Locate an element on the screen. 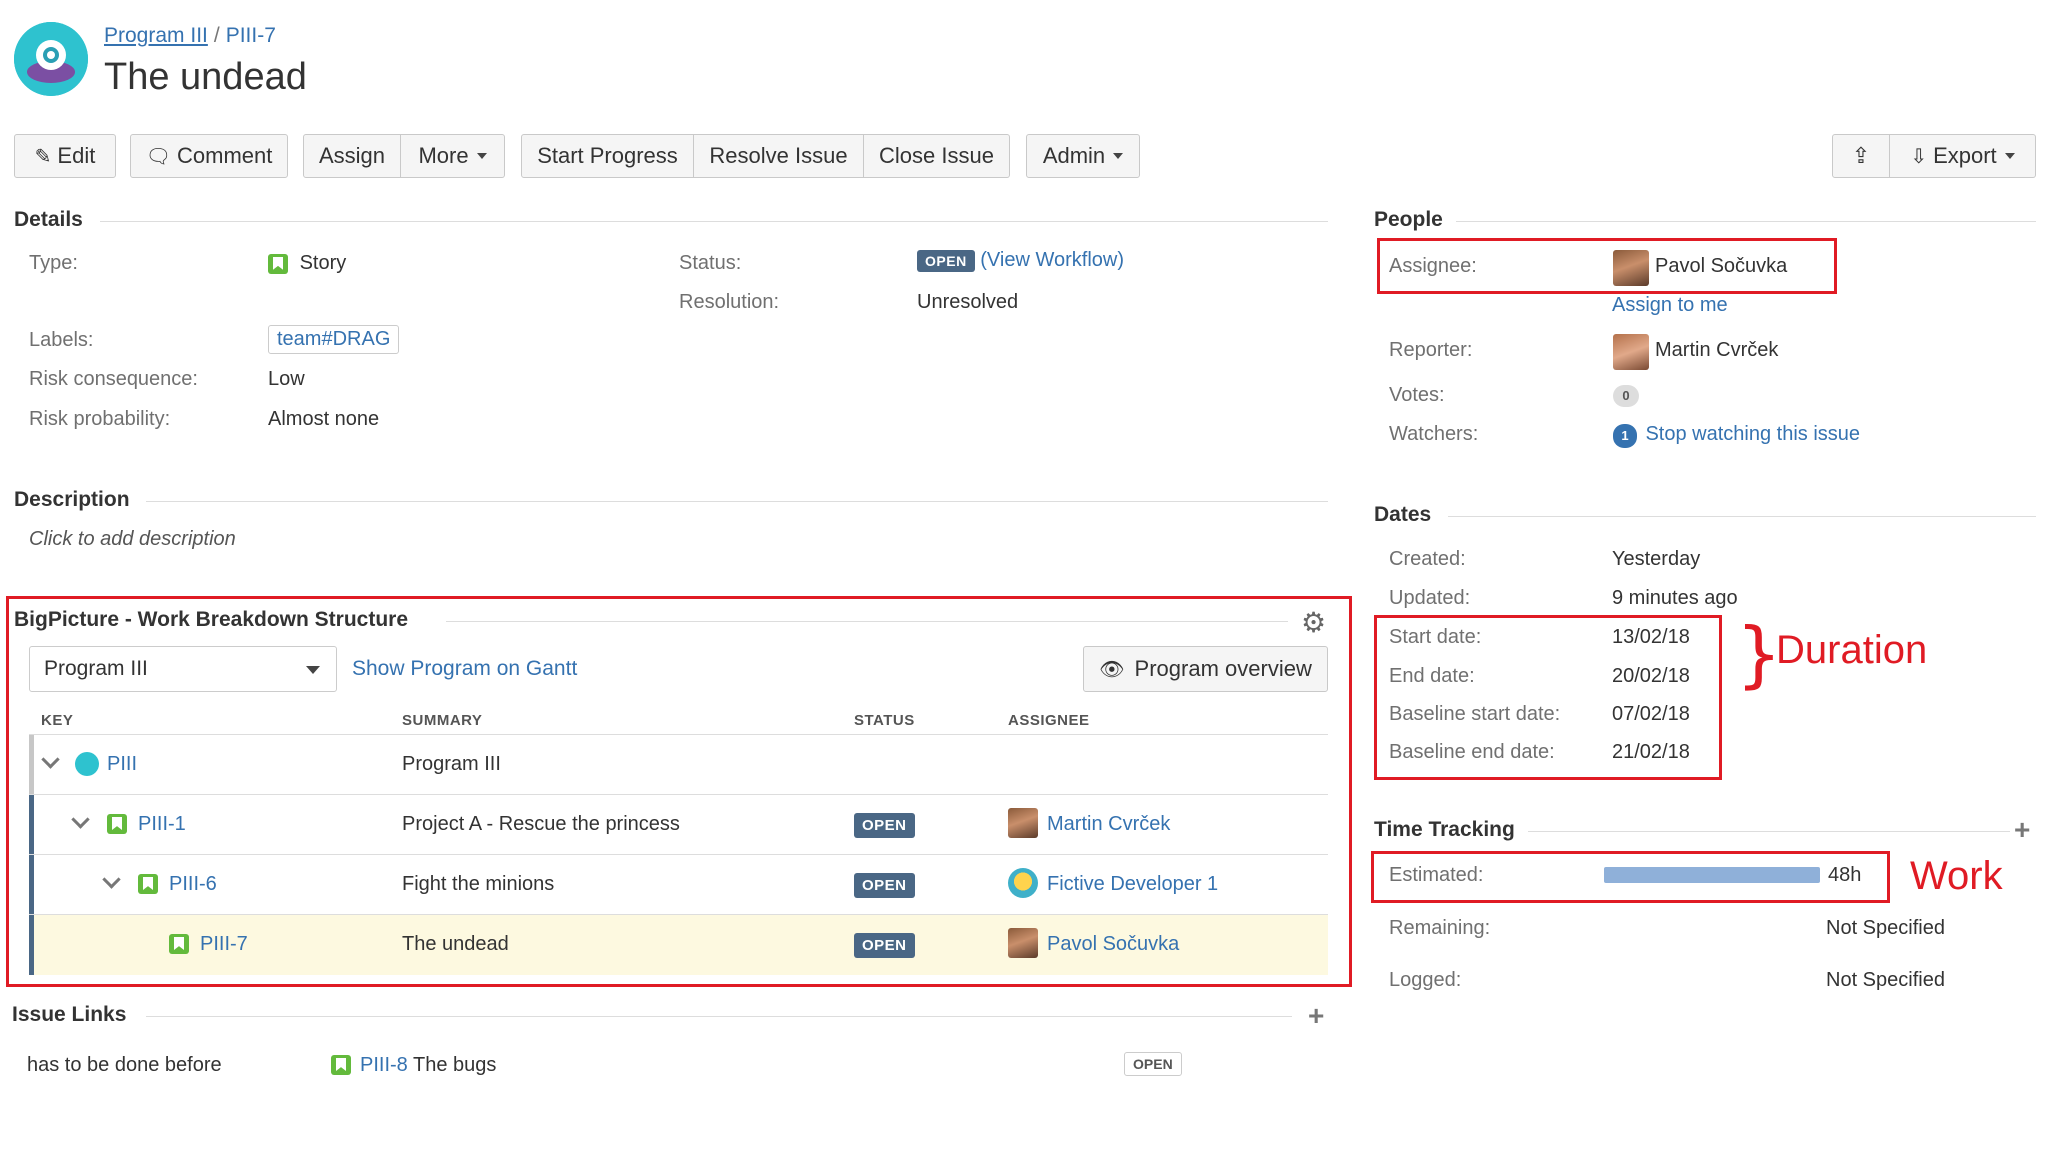 This screenshot has width=2048, height=1152. end-date-value: 20/02/18 is located at coordinates (1651, 676).